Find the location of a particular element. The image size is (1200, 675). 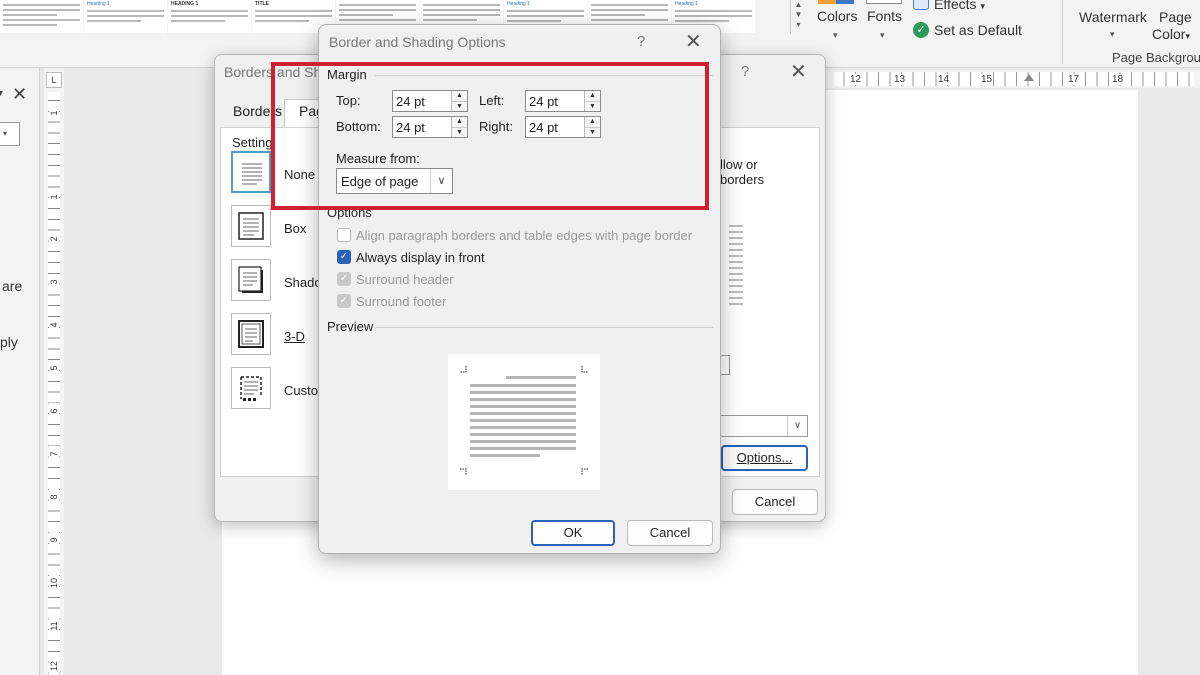

setting-shadow is located at coordinates (251, 280).